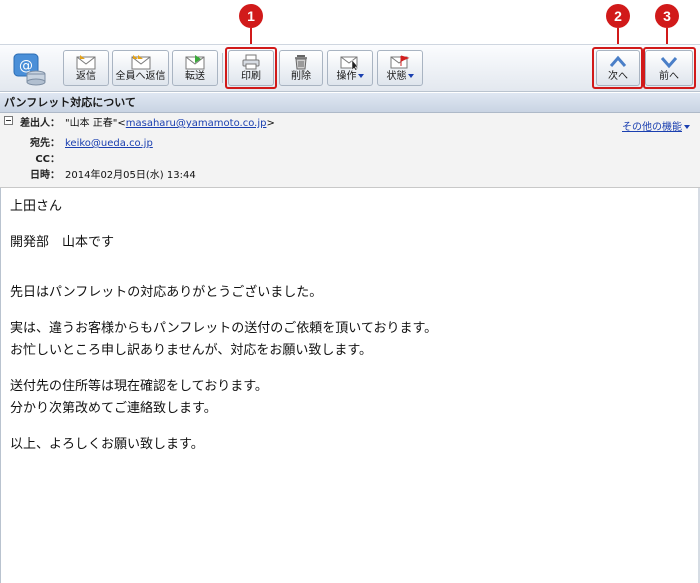 The image size is (700, 583). What do you see at coordinates (346, 76) in the screenshot?
I see `operation-label-text: 操作` at bounding box center [346, 76].